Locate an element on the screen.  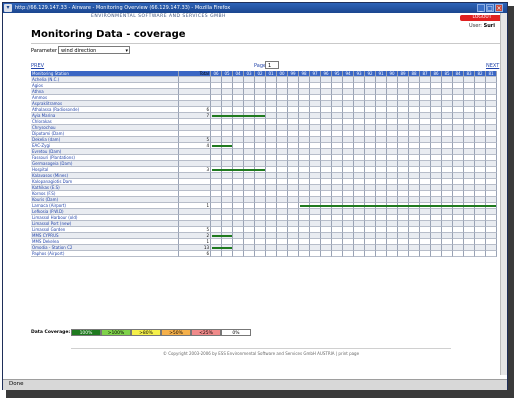
chevron-down-icon: ▾ is located at coordinates (126, 51).